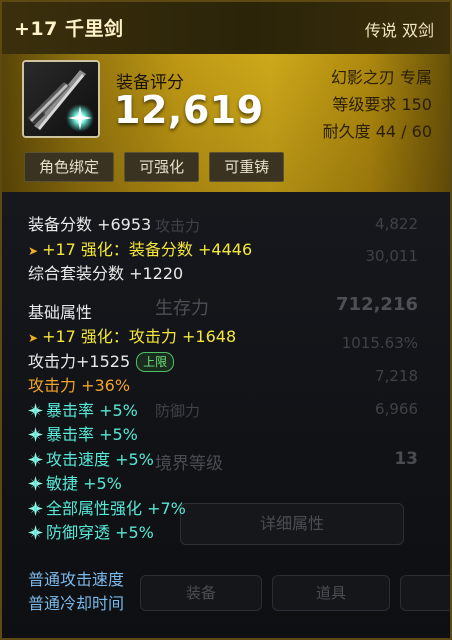 This screenshot has width=452, height=640. I want to click on enhance-attack-text: +17 强化：攻击力 +1648, so click(139, 336).